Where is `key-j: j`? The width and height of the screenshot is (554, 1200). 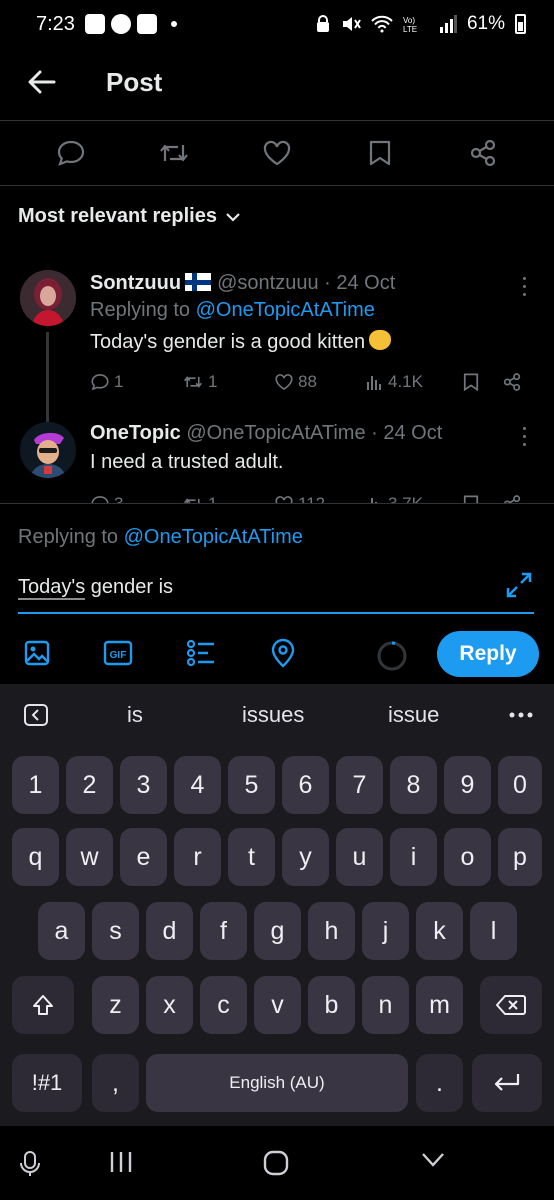
key-j: j is located at coordinates (385, 931).